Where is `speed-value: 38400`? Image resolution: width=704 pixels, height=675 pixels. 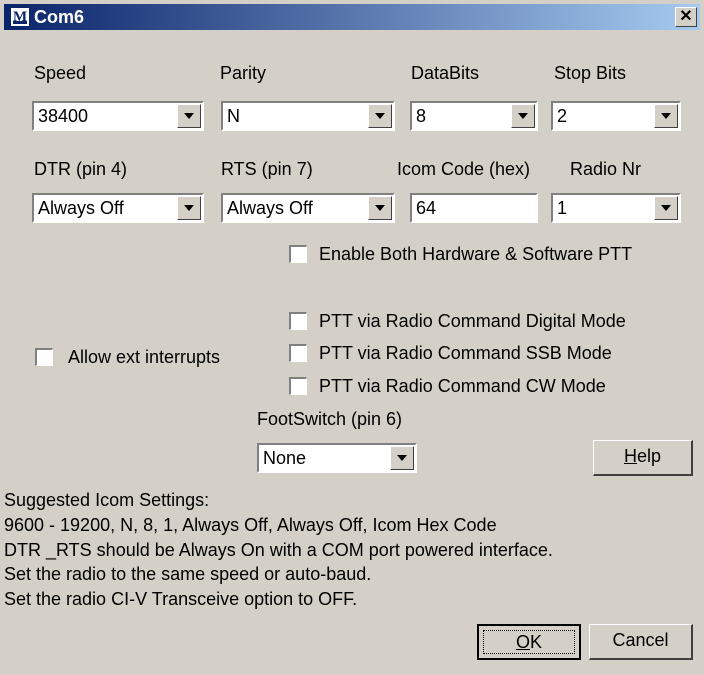 speed-value: 38400 is located at coordinates (63, 116).